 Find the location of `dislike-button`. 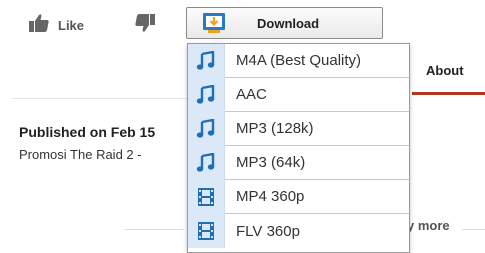

dislike-button is located at coordinates (145, 25).